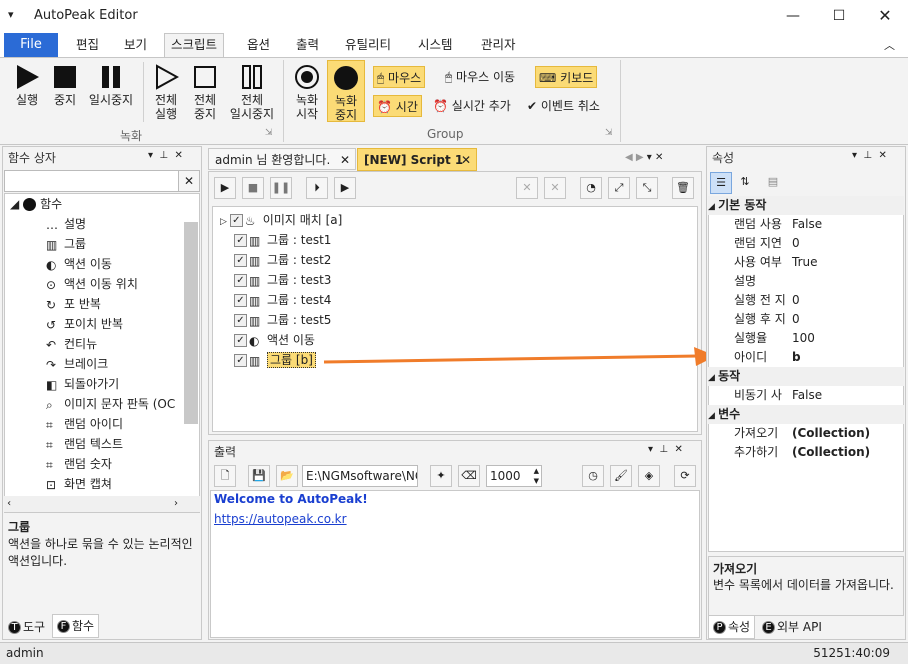  Describe the element at coordinates (566, 77) in the screenshot. I see `keyboard-toggle: ⌨ 키보드` at that location.